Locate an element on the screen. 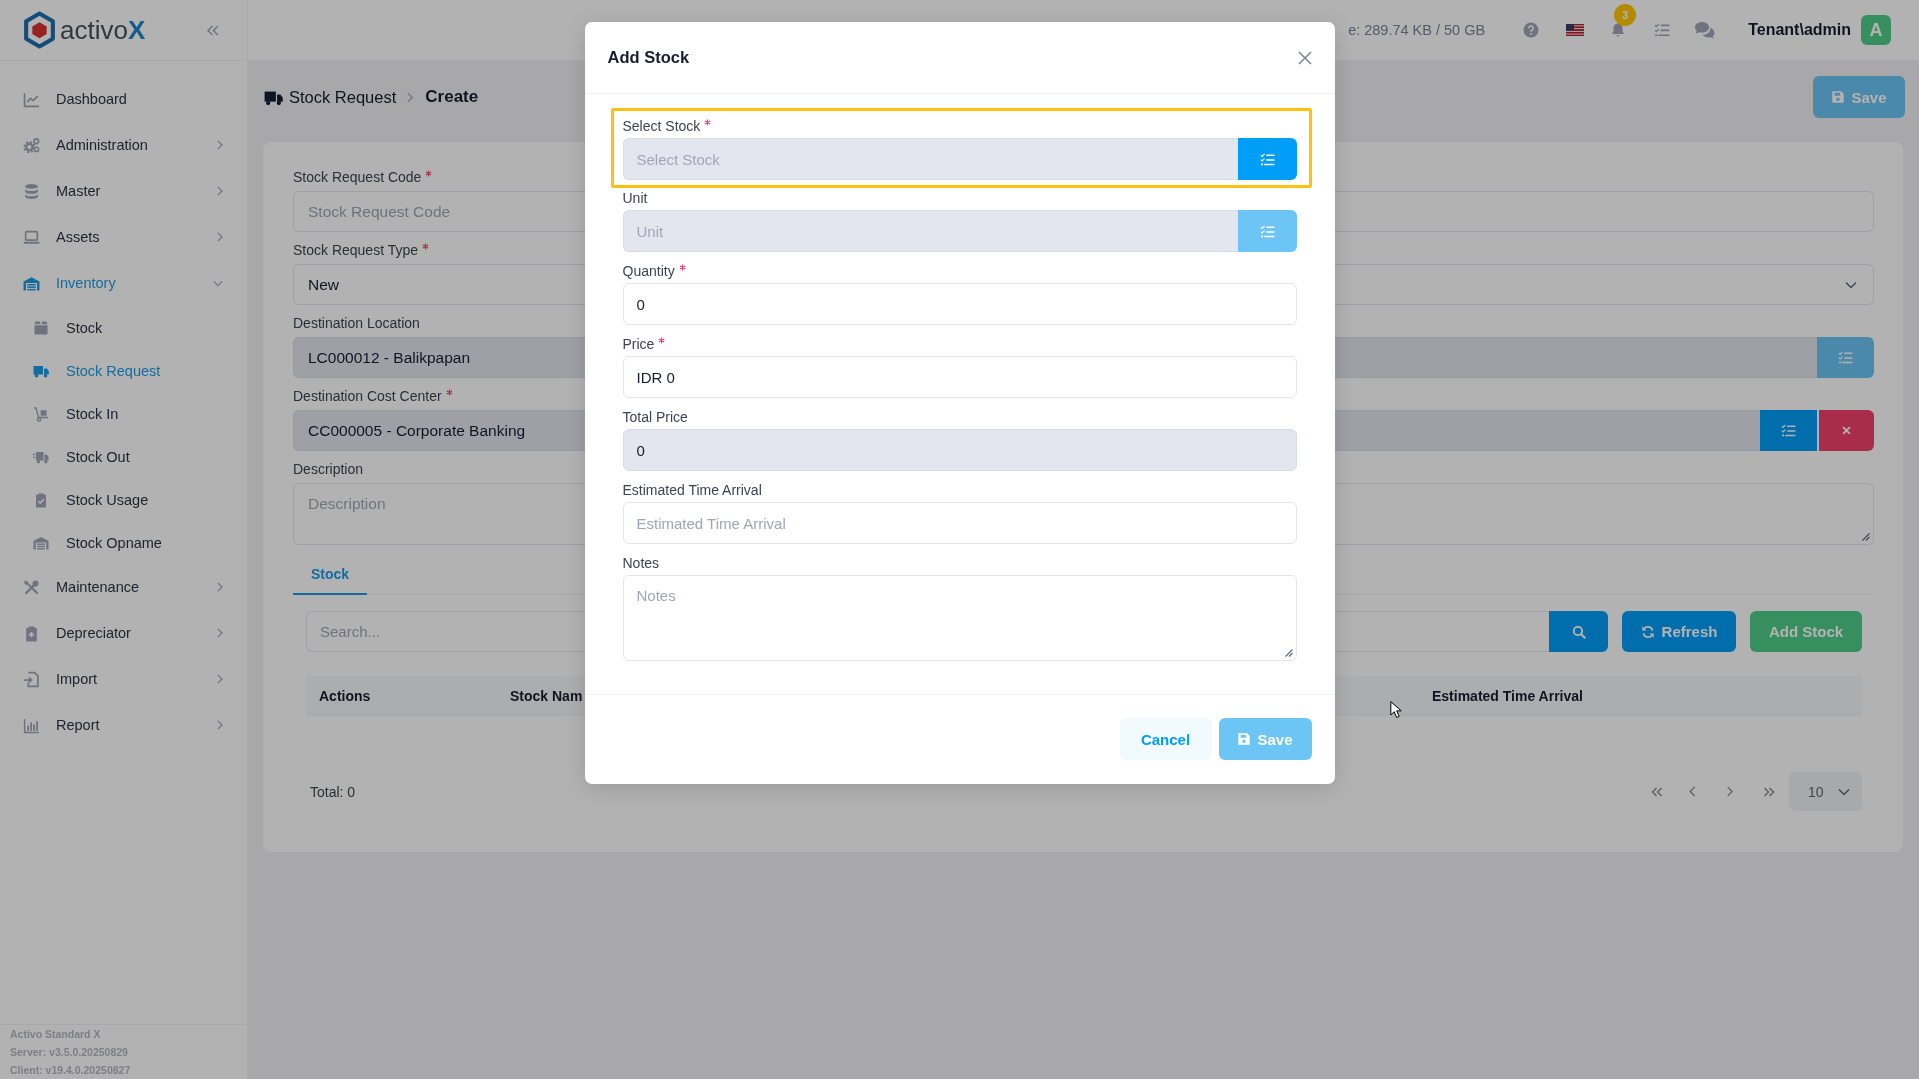  column-header: Stock Nam is located at coordinates (547, 695).